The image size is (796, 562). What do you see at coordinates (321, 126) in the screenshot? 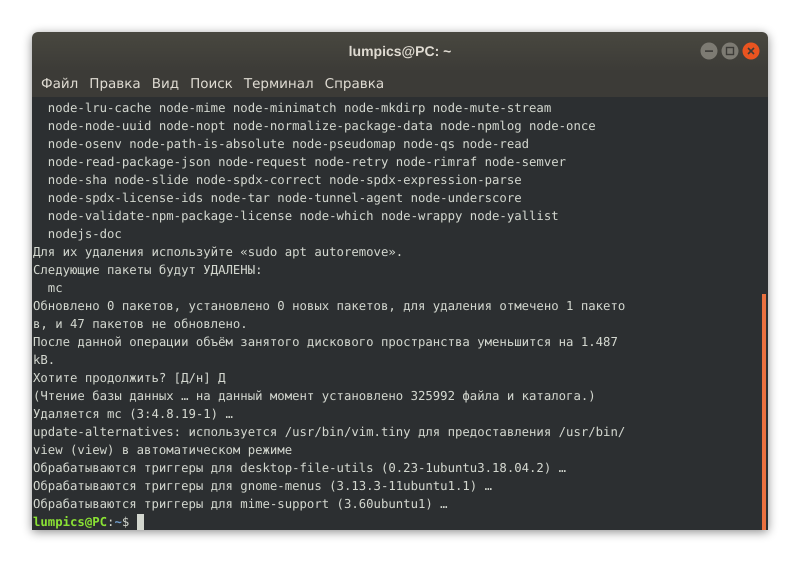
I see `terminal-line: node-node-uuid node-nopt node-normalize-package-data node-npmlog node-once` at bounding box center [321, 126].